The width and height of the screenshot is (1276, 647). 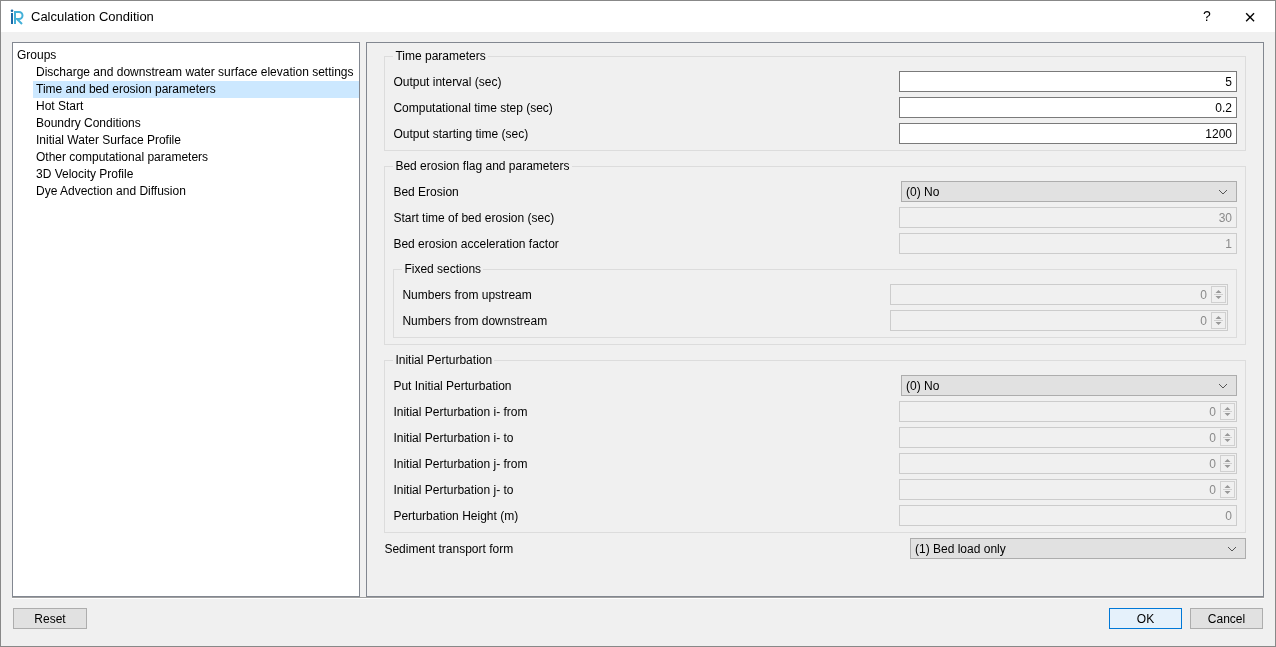 I want to click on field-label: Initial Perturbation j- from, so click(x=460, y=464).